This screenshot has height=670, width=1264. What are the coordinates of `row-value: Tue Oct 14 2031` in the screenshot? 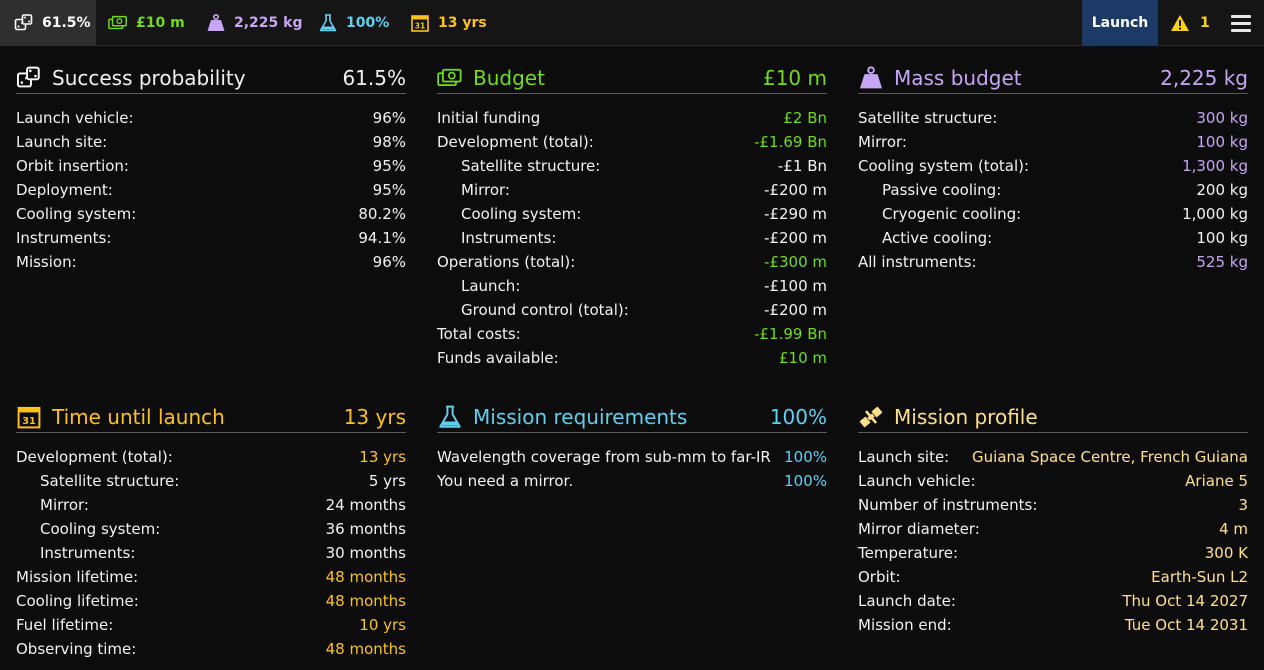 It's located at (1186, 625).